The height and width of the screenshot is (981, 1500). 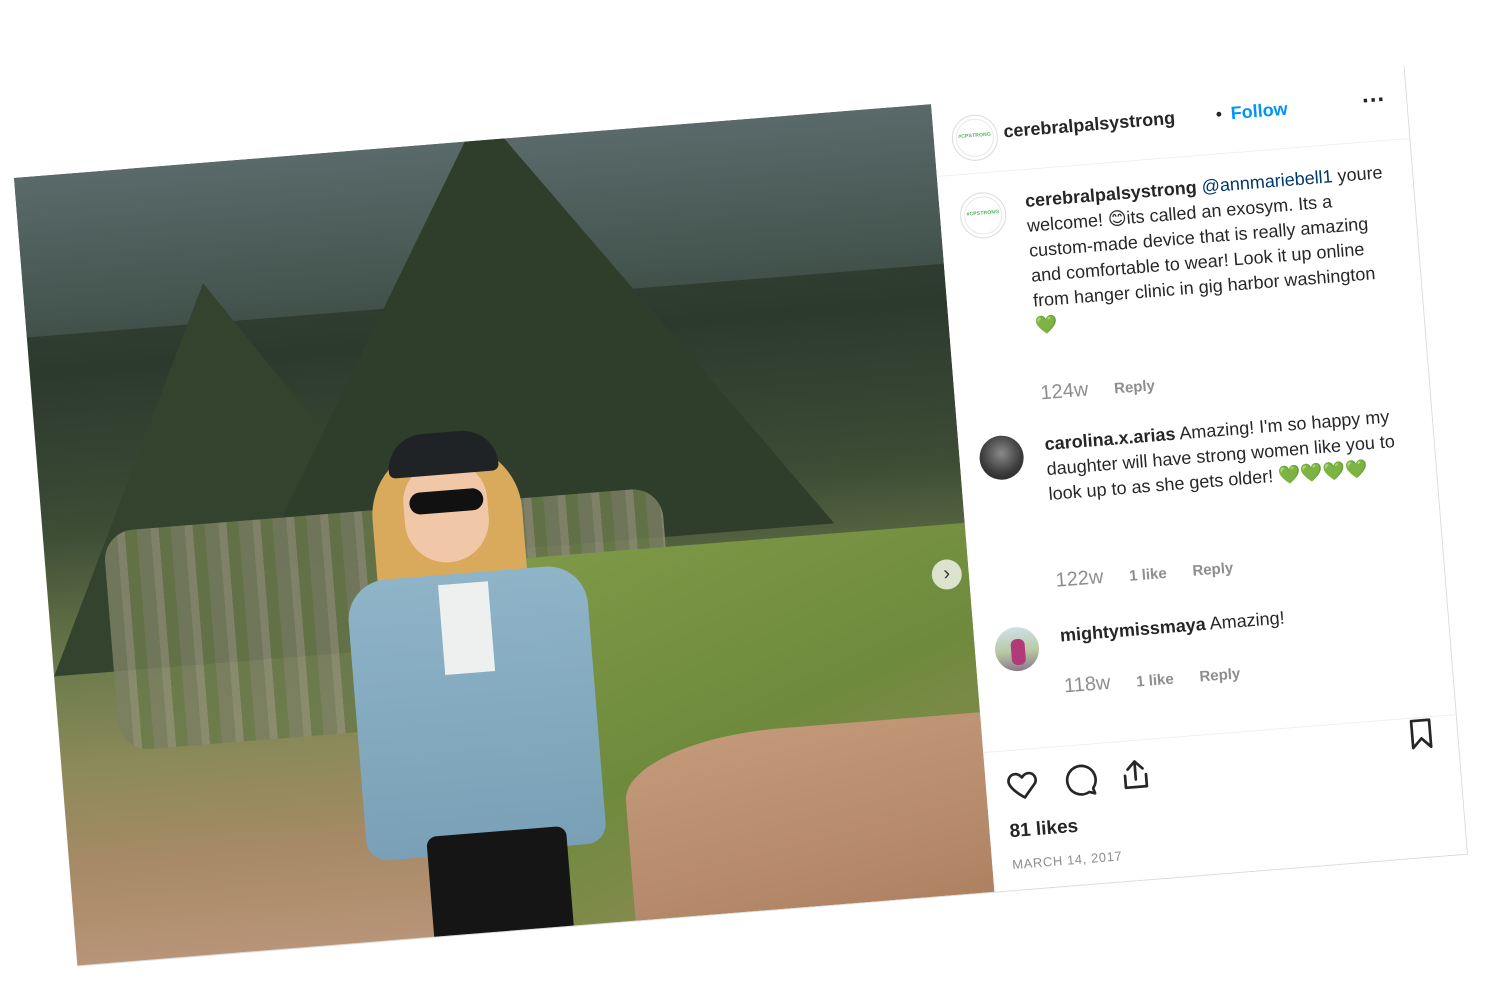 I want to click on follow-button: Follow, so click(x=1259, y=112).